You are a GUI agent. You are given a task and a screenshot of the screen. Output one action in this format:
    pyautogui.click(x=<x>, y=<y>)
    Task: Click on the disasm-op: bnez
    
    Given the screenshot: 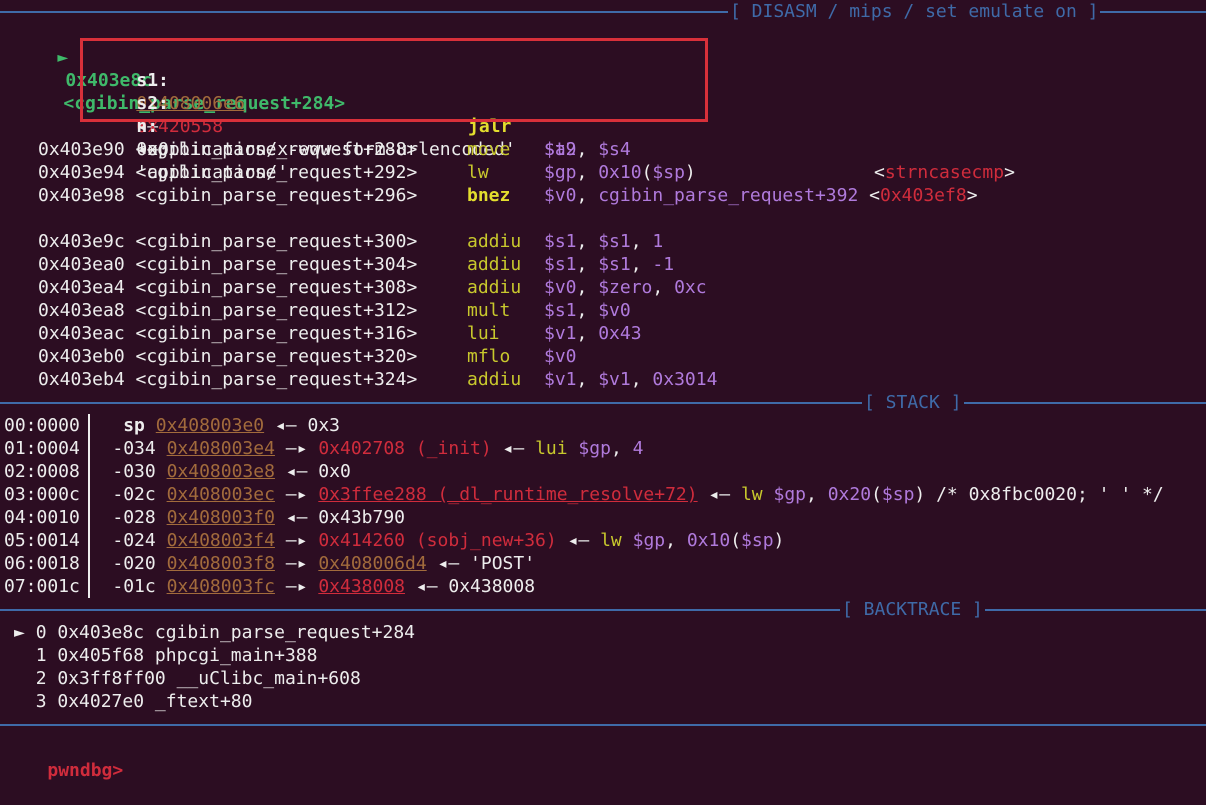 What is the action you would take?
    pyautogui.click(x=489, y=195)
    